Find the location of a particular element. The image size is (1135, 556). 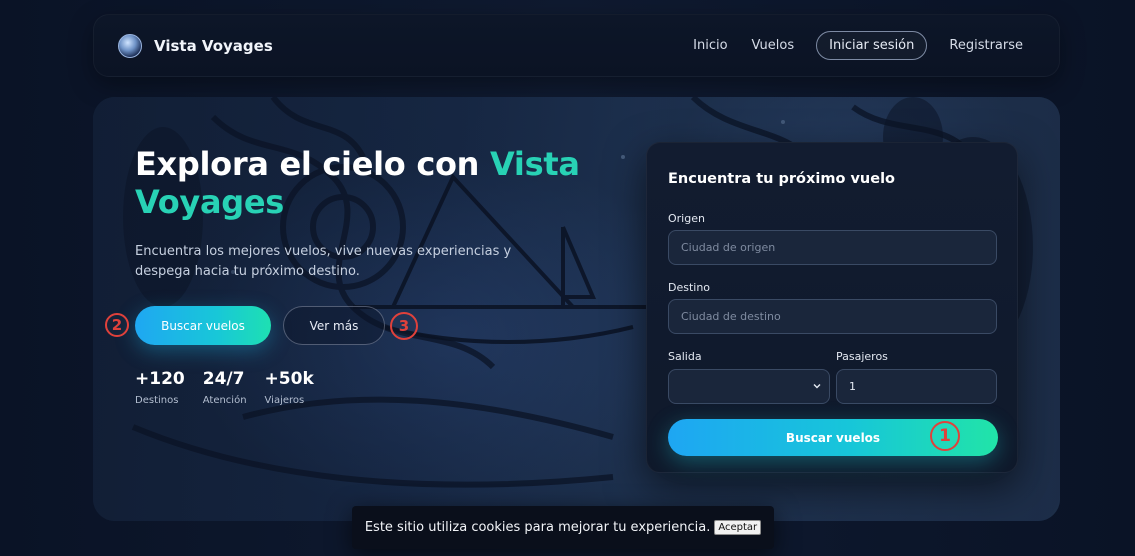

stat-number: +50k is located at coordinates (289, 379).